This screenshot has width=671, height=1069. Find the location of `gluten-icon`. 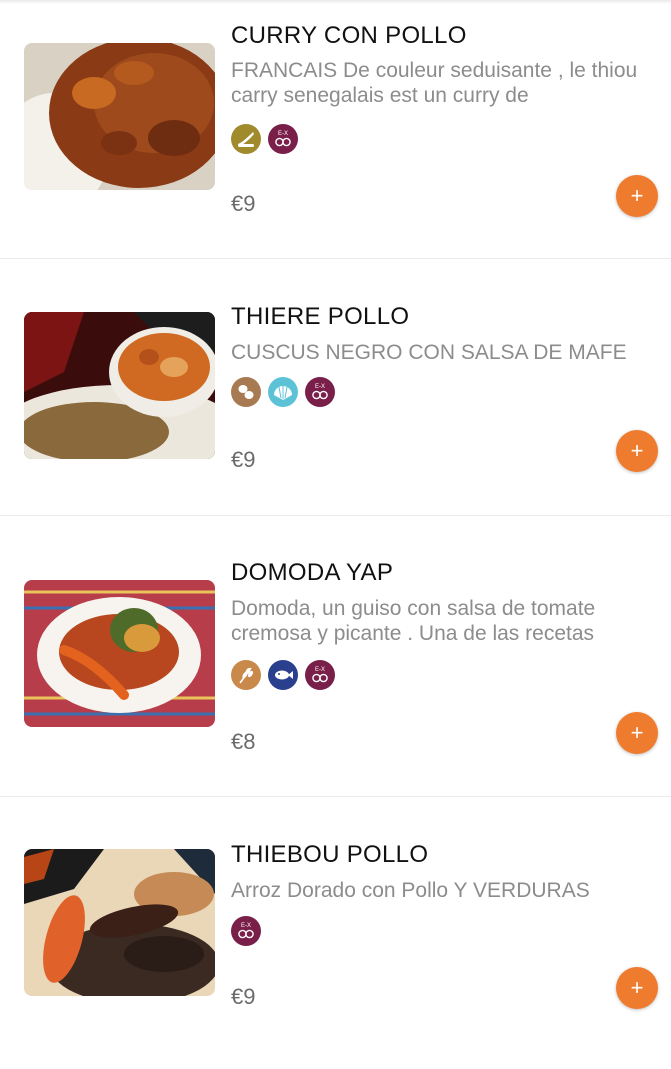

gluten-icon is located at coordinates (246, 675).